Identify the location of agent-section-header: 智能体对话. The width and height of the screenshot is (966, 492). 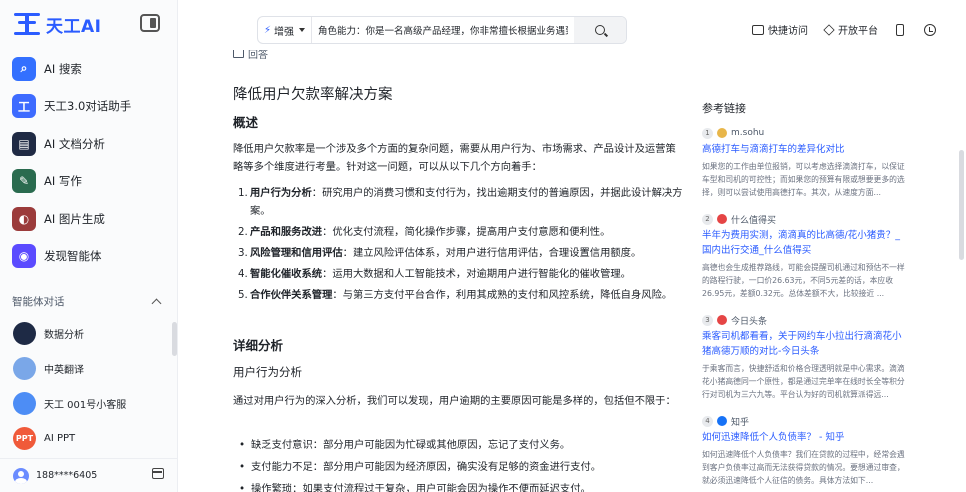
(88, 301).